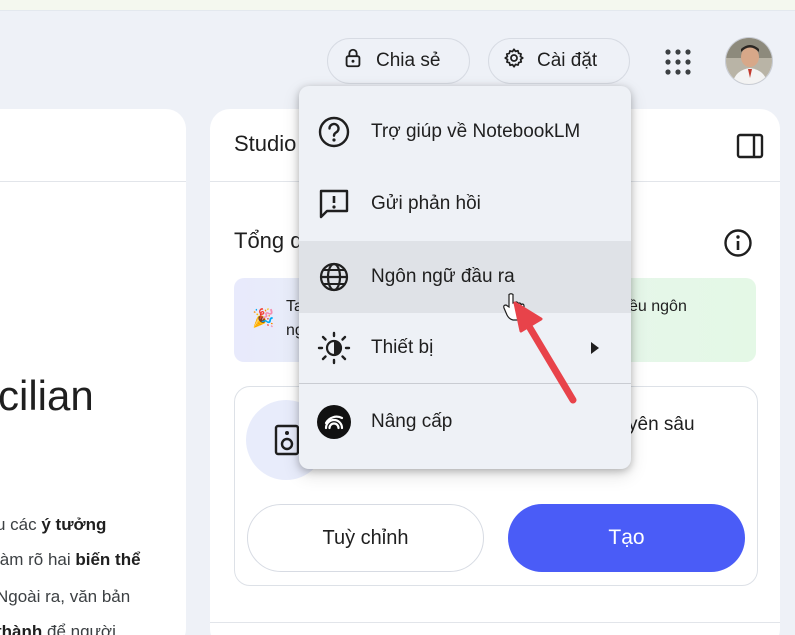  Describe the element at coordinates (58, 628) in the screenshot. I see `summary-line: thành để người` at that location.